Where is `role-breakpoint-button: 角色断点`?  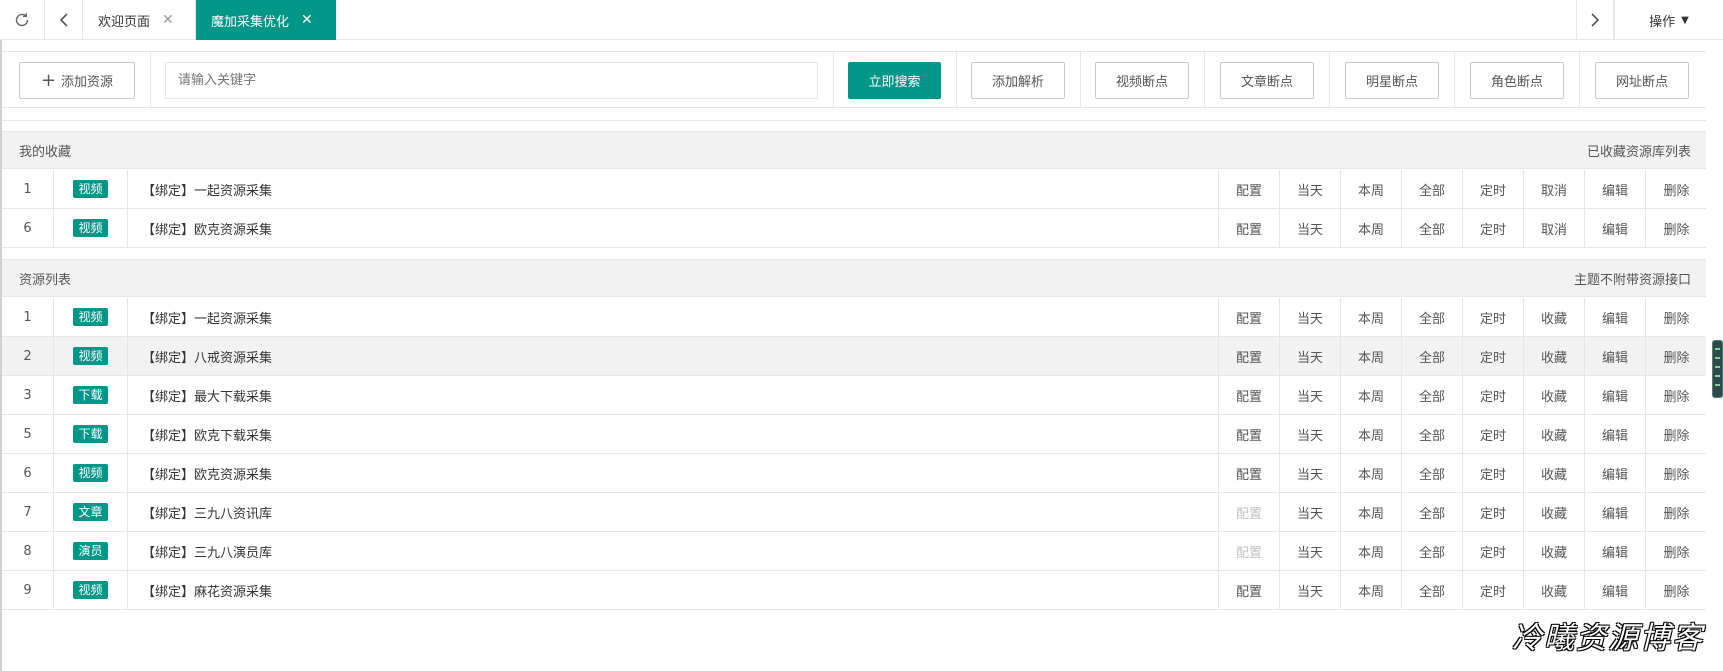 role-breakpoint-button: 角色断点 is located at coordinates (1517, 80).